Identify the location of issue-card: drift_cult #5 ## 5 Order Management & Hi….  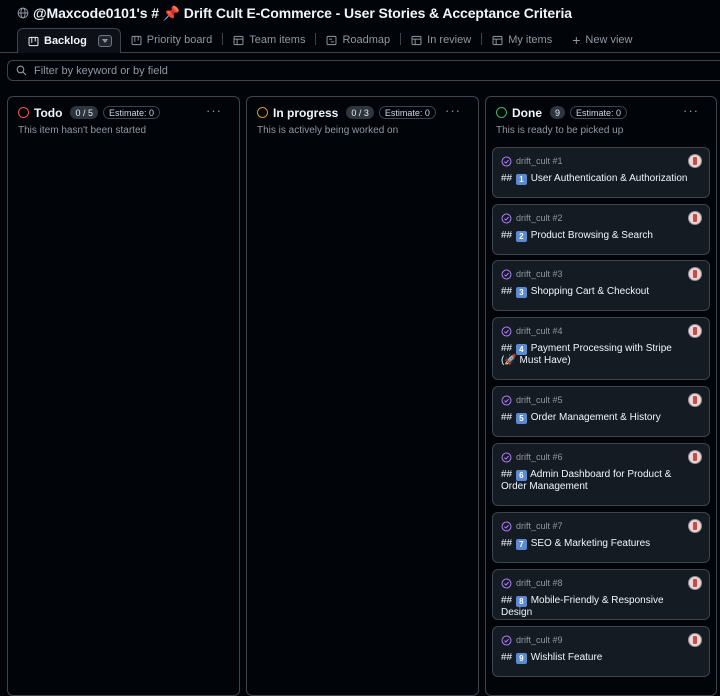
(601, 411).